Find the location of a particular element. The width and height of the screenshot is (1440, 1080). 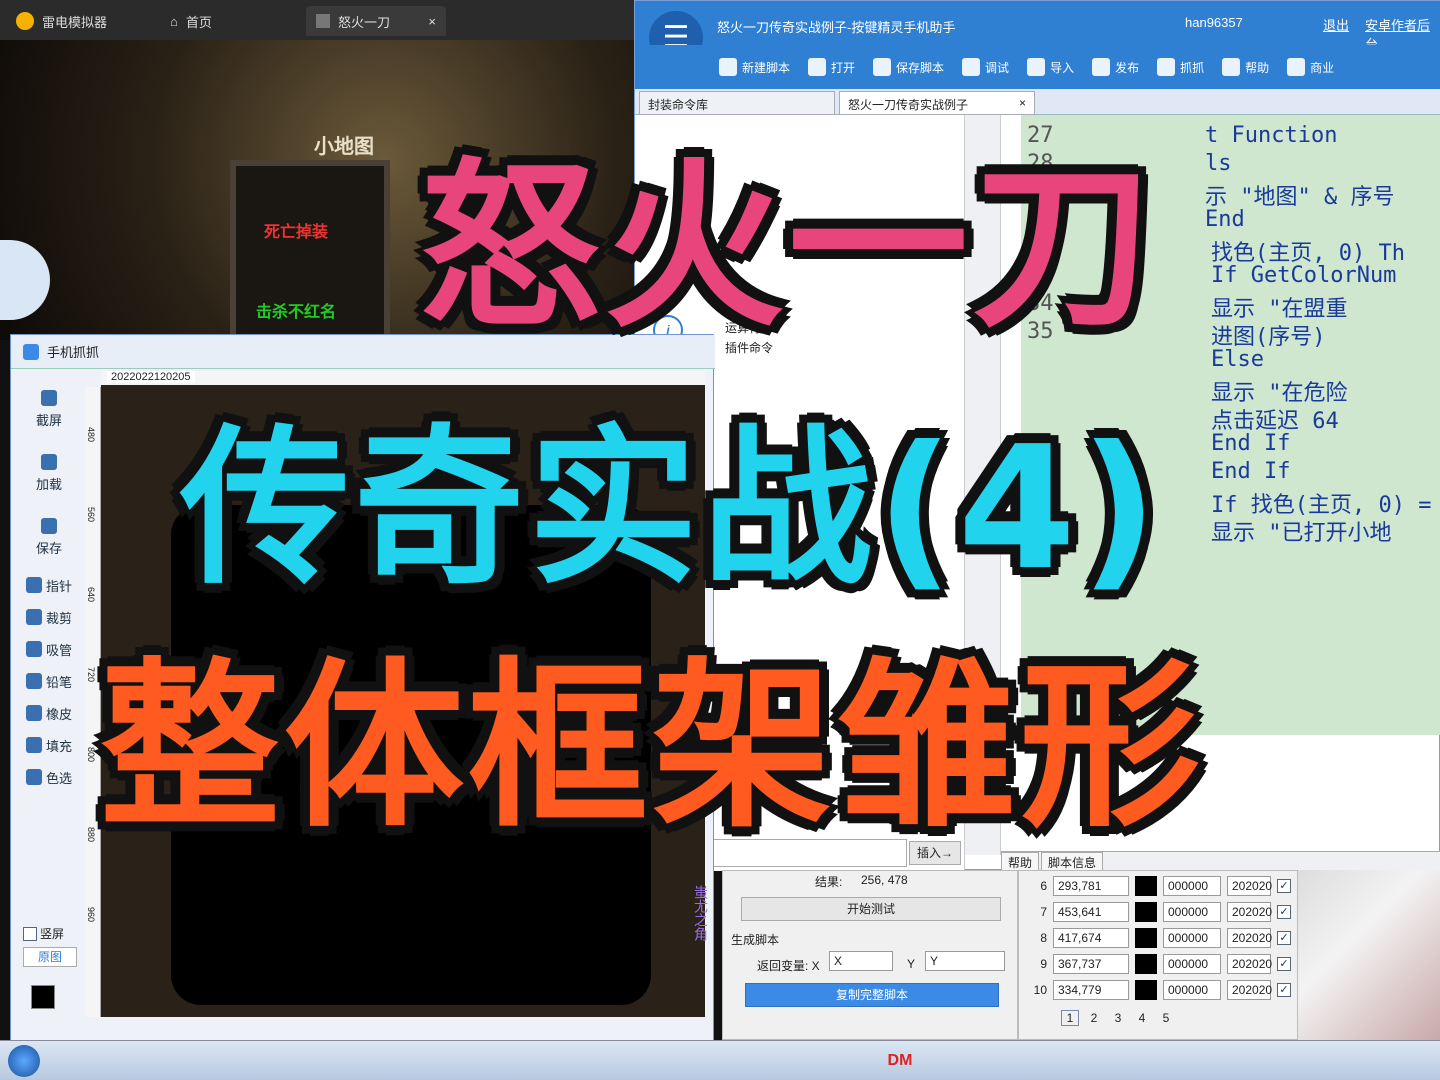

ruler-left: 480 560 640 720 800 880 960 is located at coordinates (93, 702).